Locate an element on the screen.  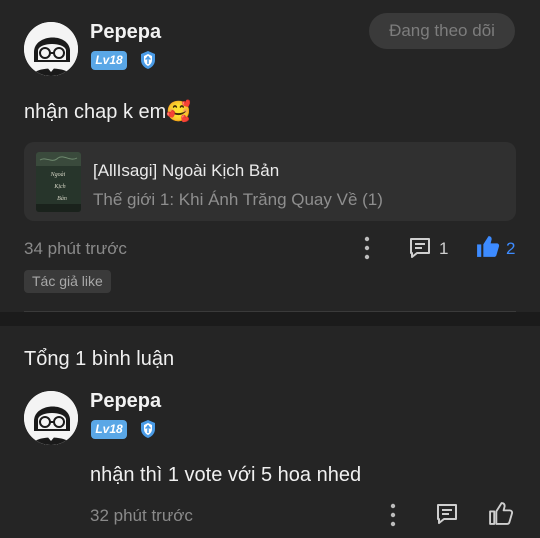
comments-total-title: Tổng 1 bình luận is located at coordinates (99, 359).